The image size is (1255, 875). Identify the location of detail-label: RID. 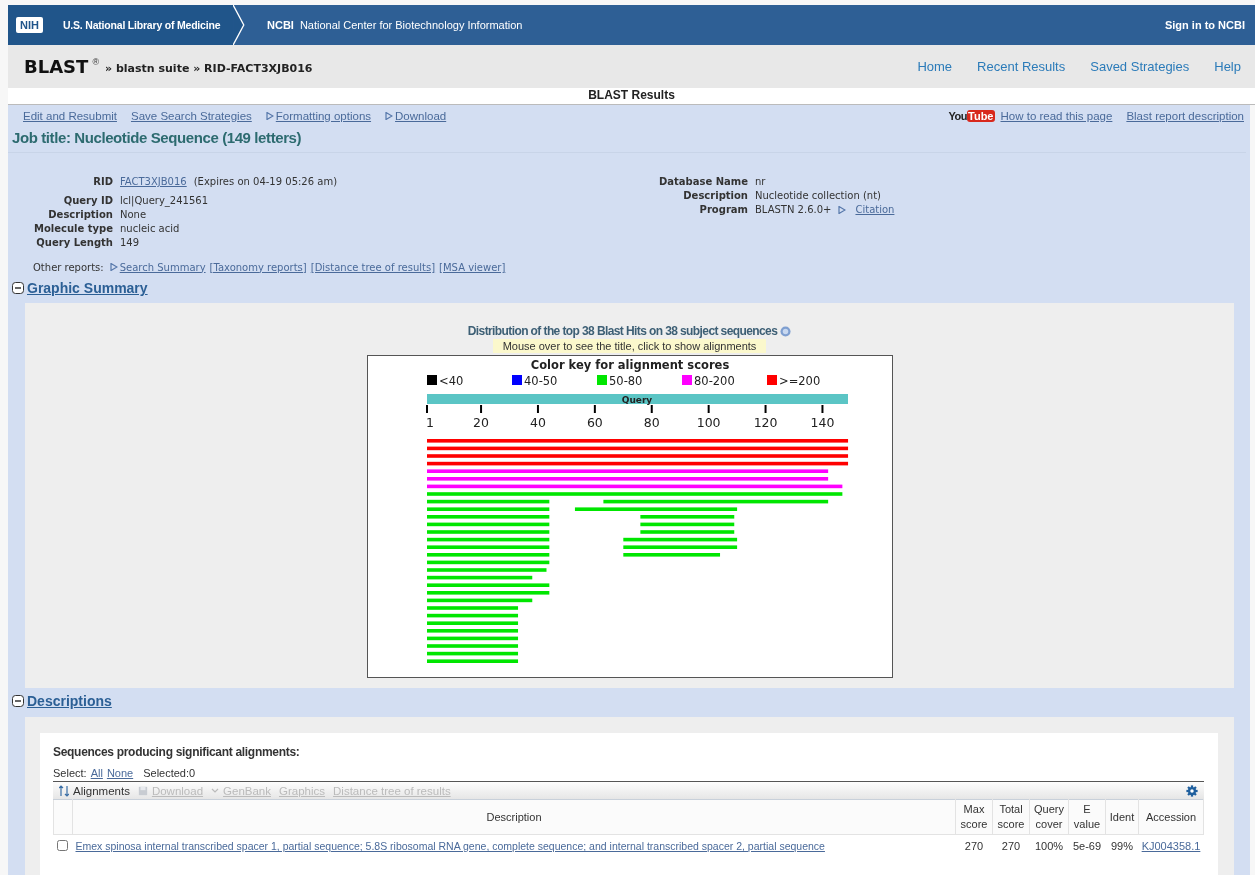
(102, 182).